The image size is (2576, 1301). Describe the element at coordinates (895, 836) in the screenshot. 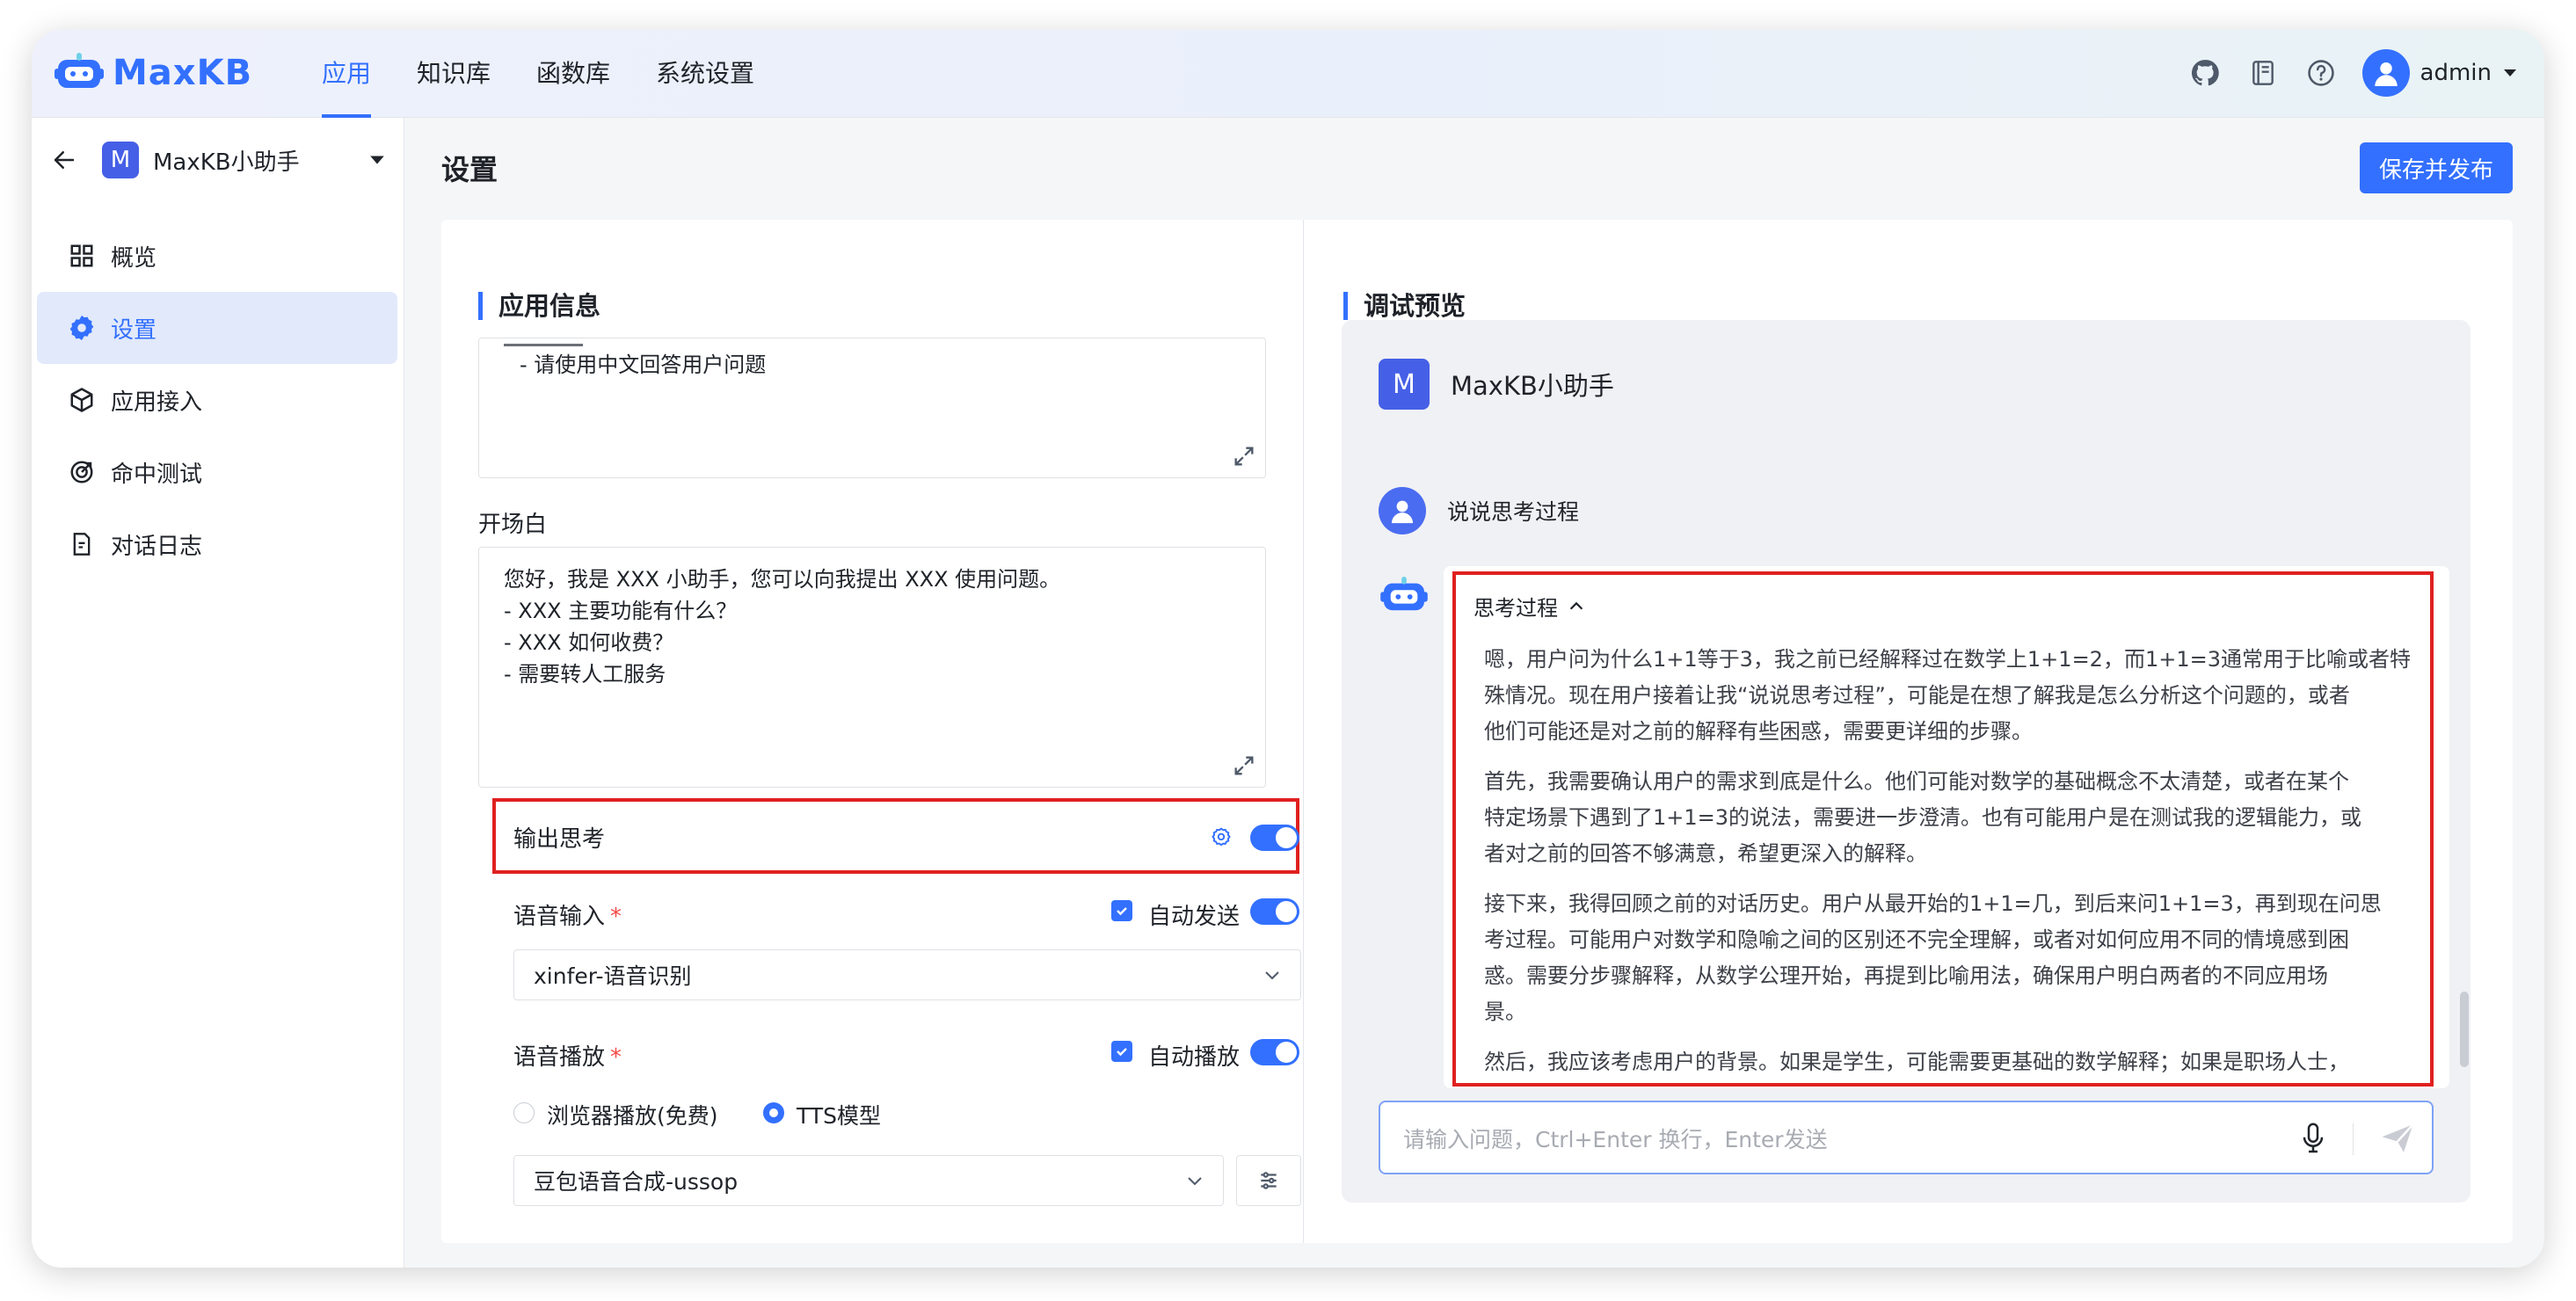

I see `highlight-box-output-thinking` at that location.